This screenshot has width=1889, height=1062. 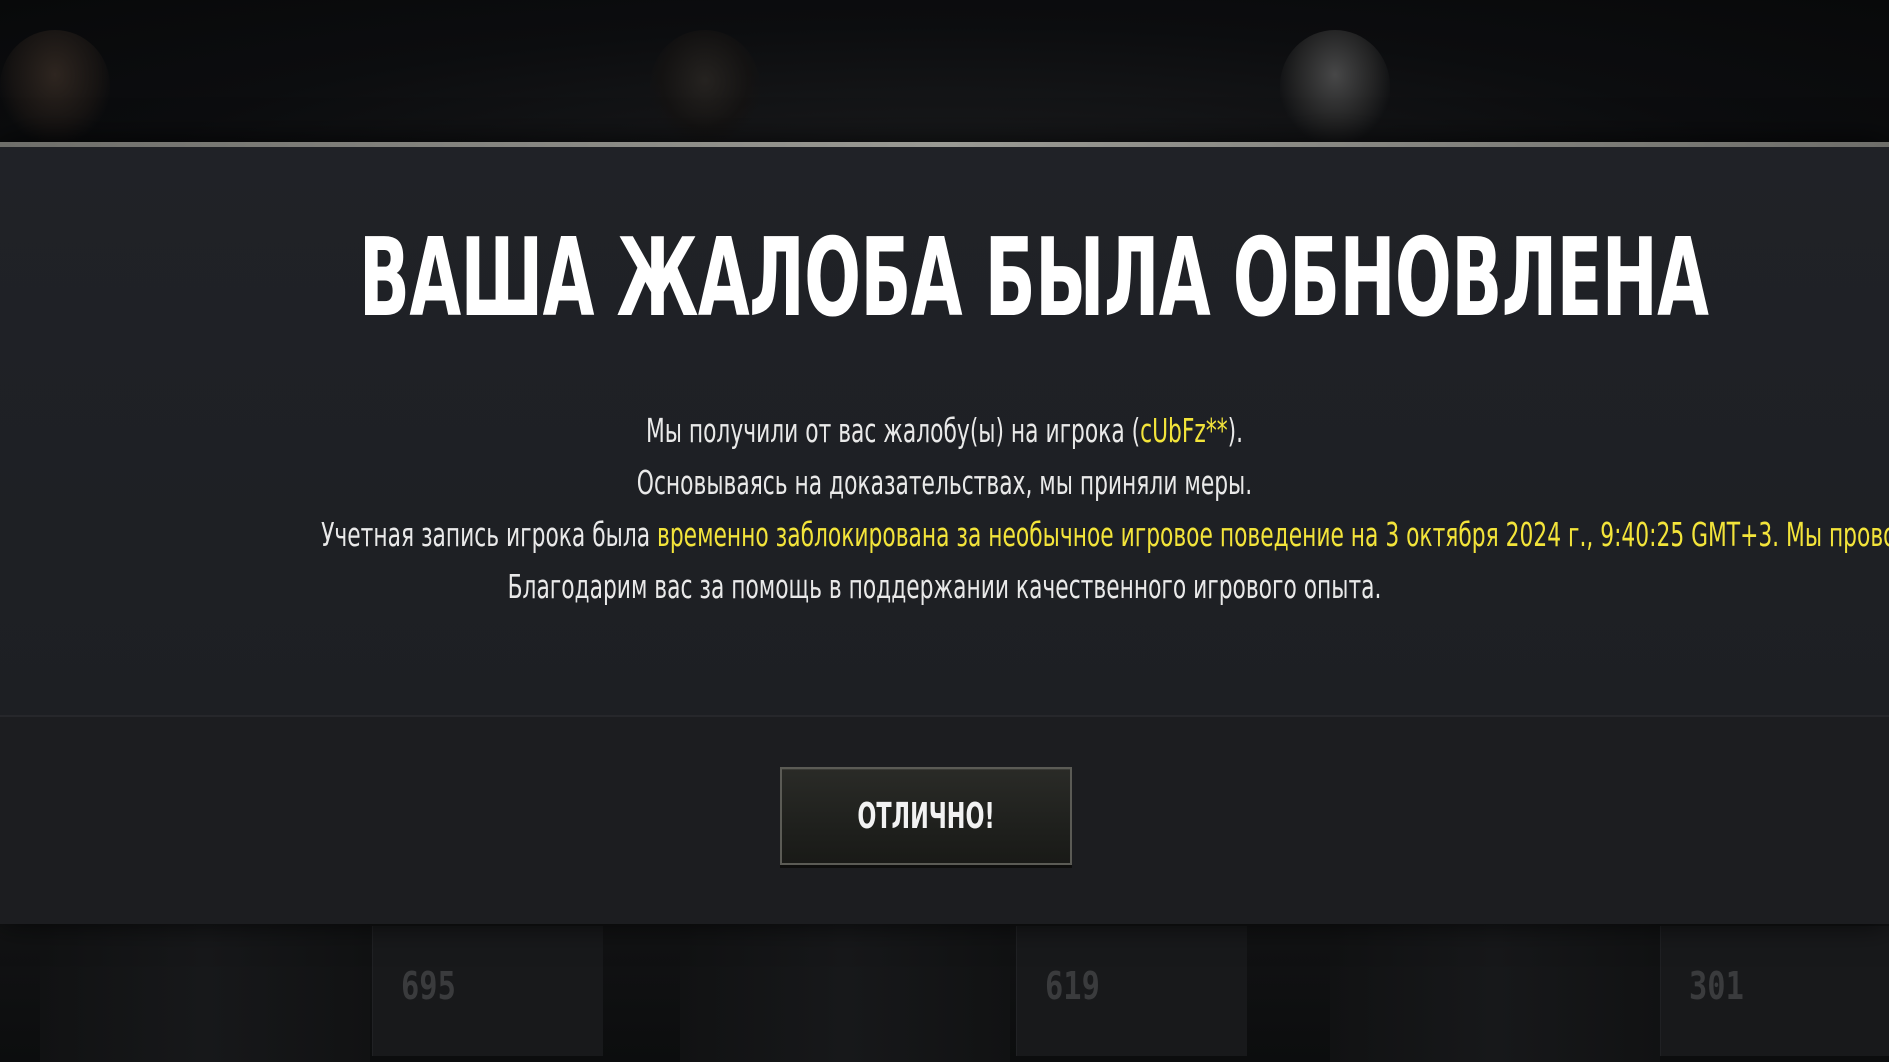 What do you see at coordinates (1072, 986) in the screenshot?
I see `player-score: 619` at bounding box center [1072, 986].